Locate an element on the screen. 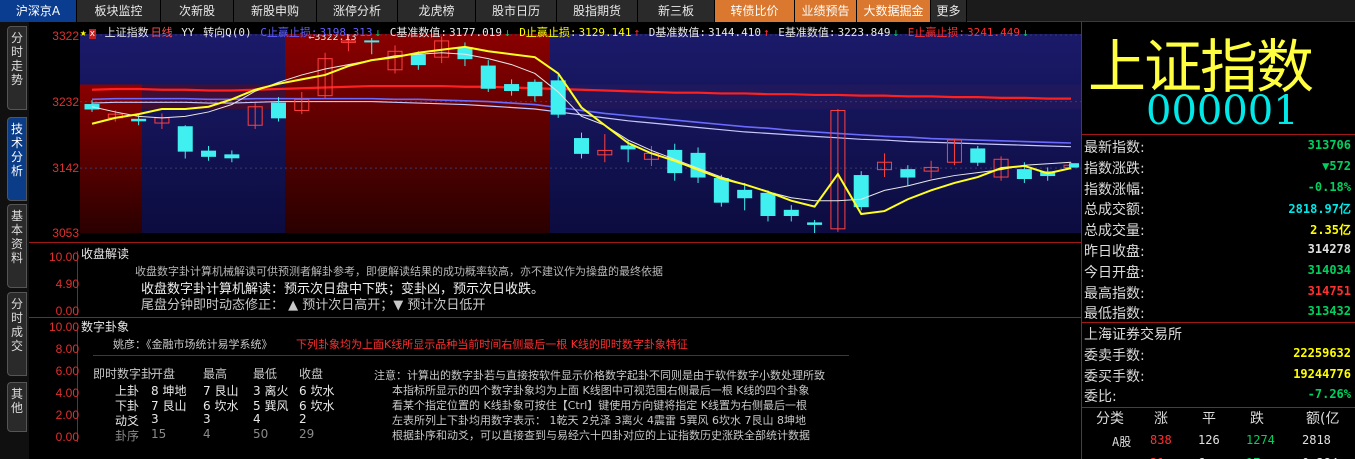 This screenshot has width=1355, height=459. nav-tab: 新三板 is located at coordinates (676, 11).